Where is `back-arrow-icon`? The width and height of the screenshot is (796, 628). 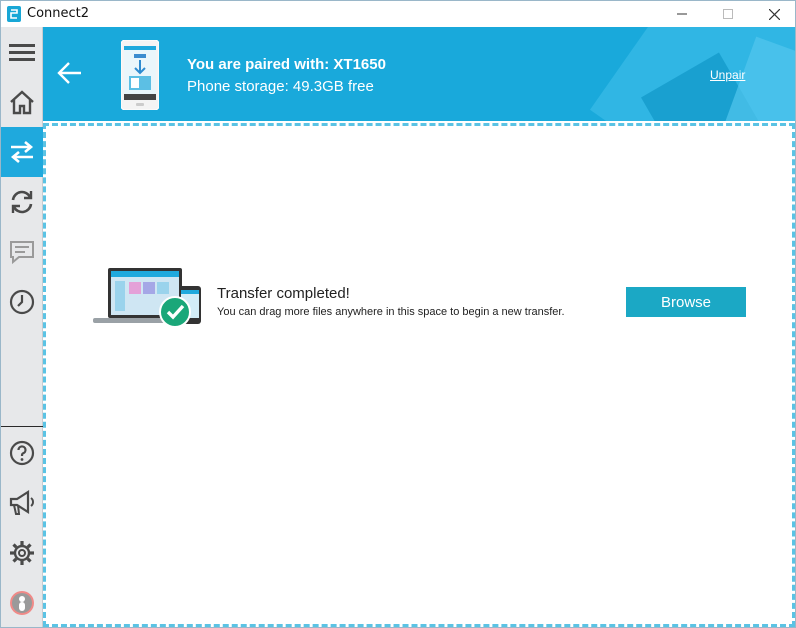
back-arrow-icon is located at coordinates (69, 73).